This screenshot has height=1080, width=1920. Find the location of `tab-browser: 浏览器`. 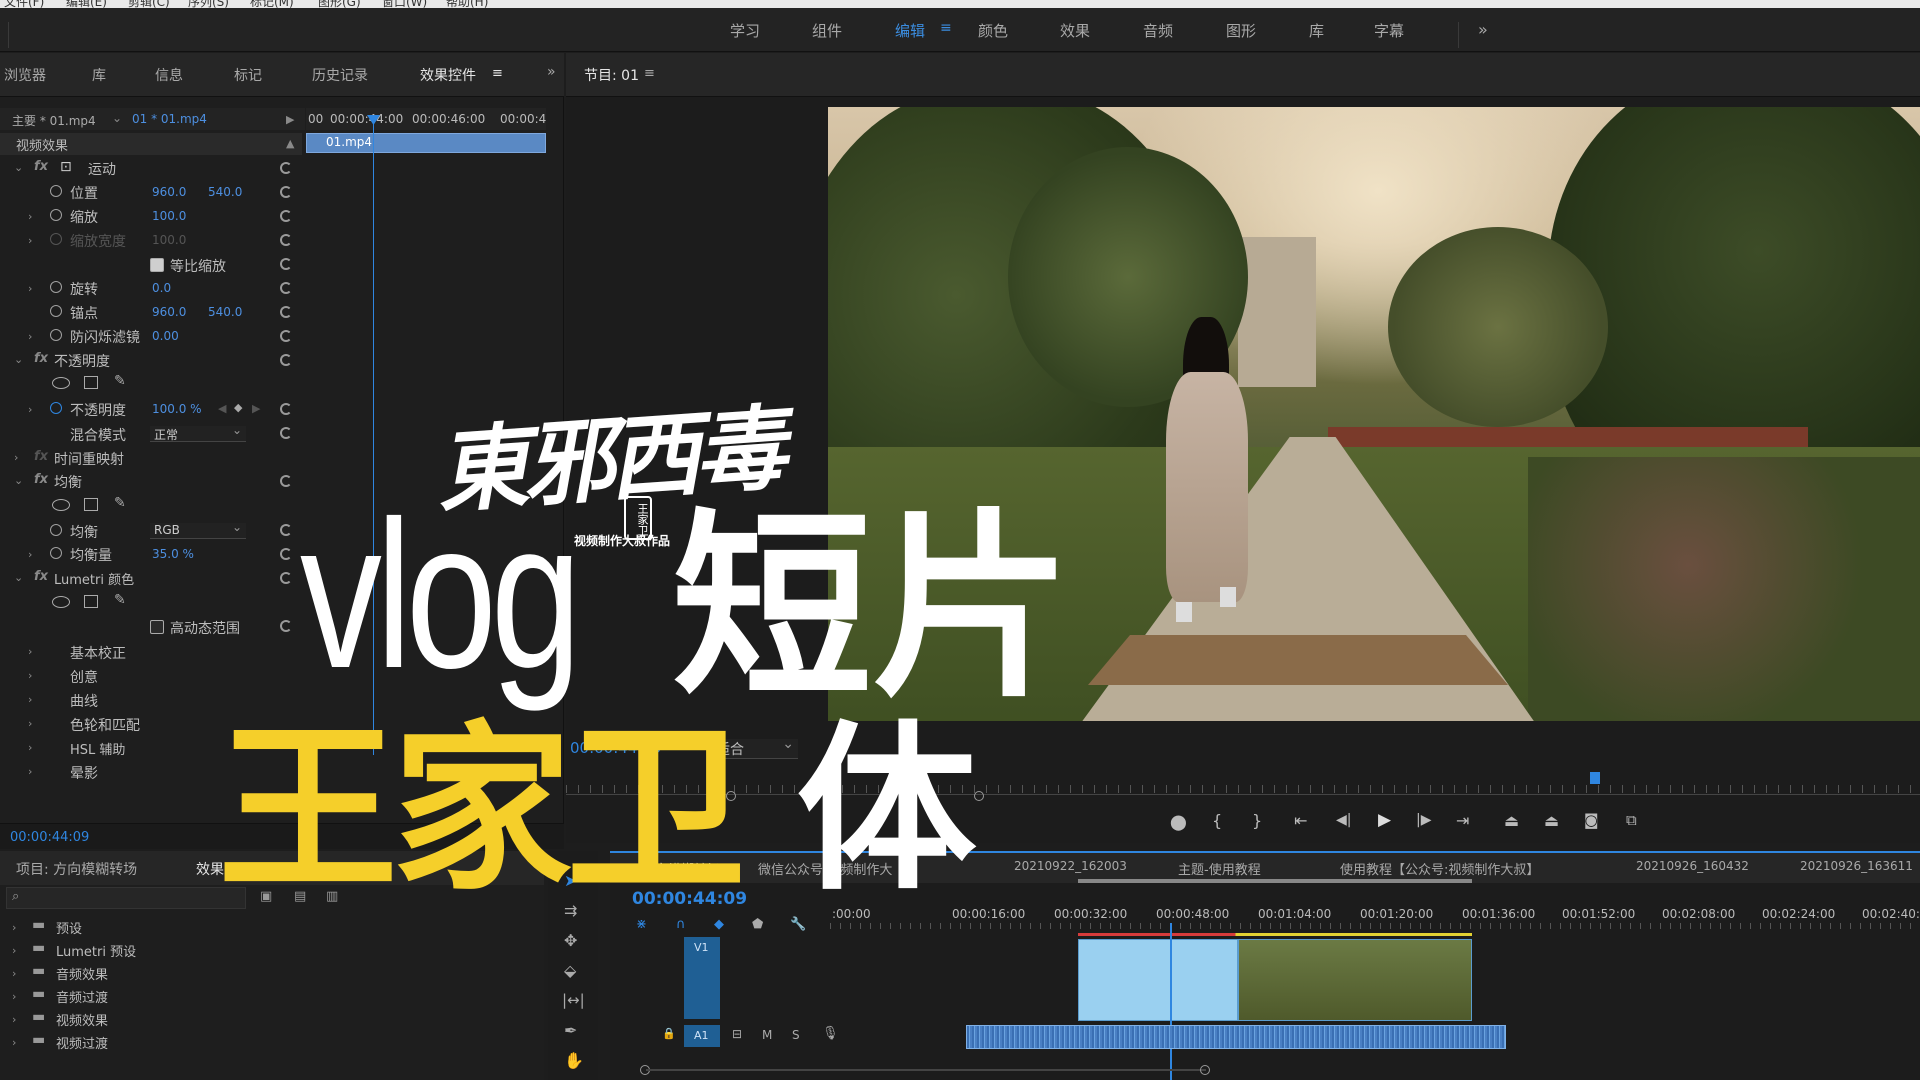

tab-browser: 浏览器 is located at coordinates (25, 75).